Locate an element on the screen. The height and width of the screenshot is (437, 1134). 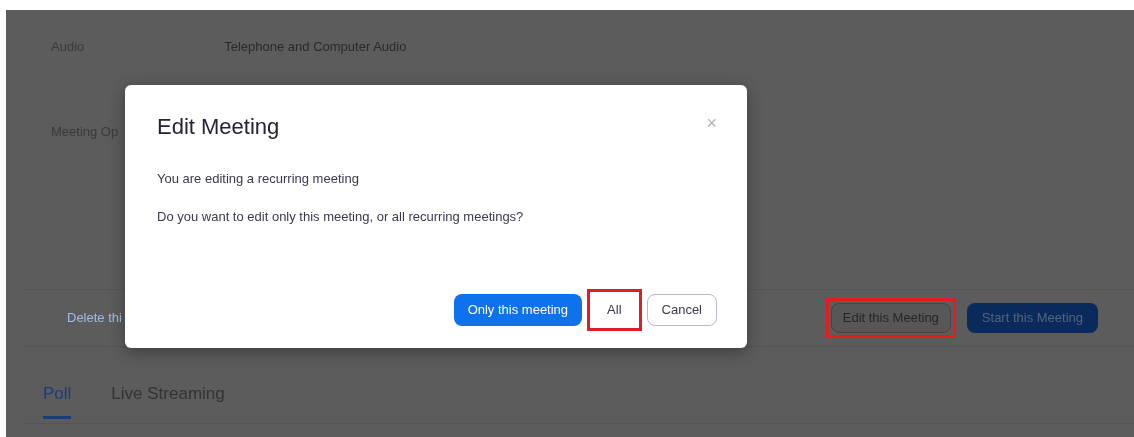
delete-link: Delete thi is located at coordinates (94, 318).